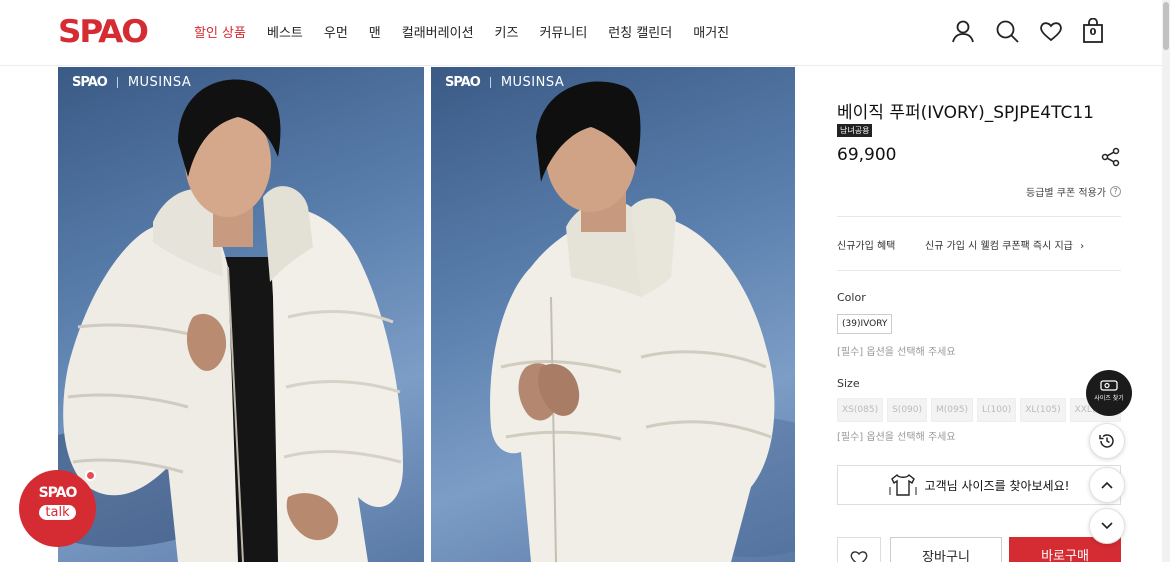 Image resolution: width=1170 pixels, height=562 pixels. I want to click on scroll-down-button, so click(1107, 526).